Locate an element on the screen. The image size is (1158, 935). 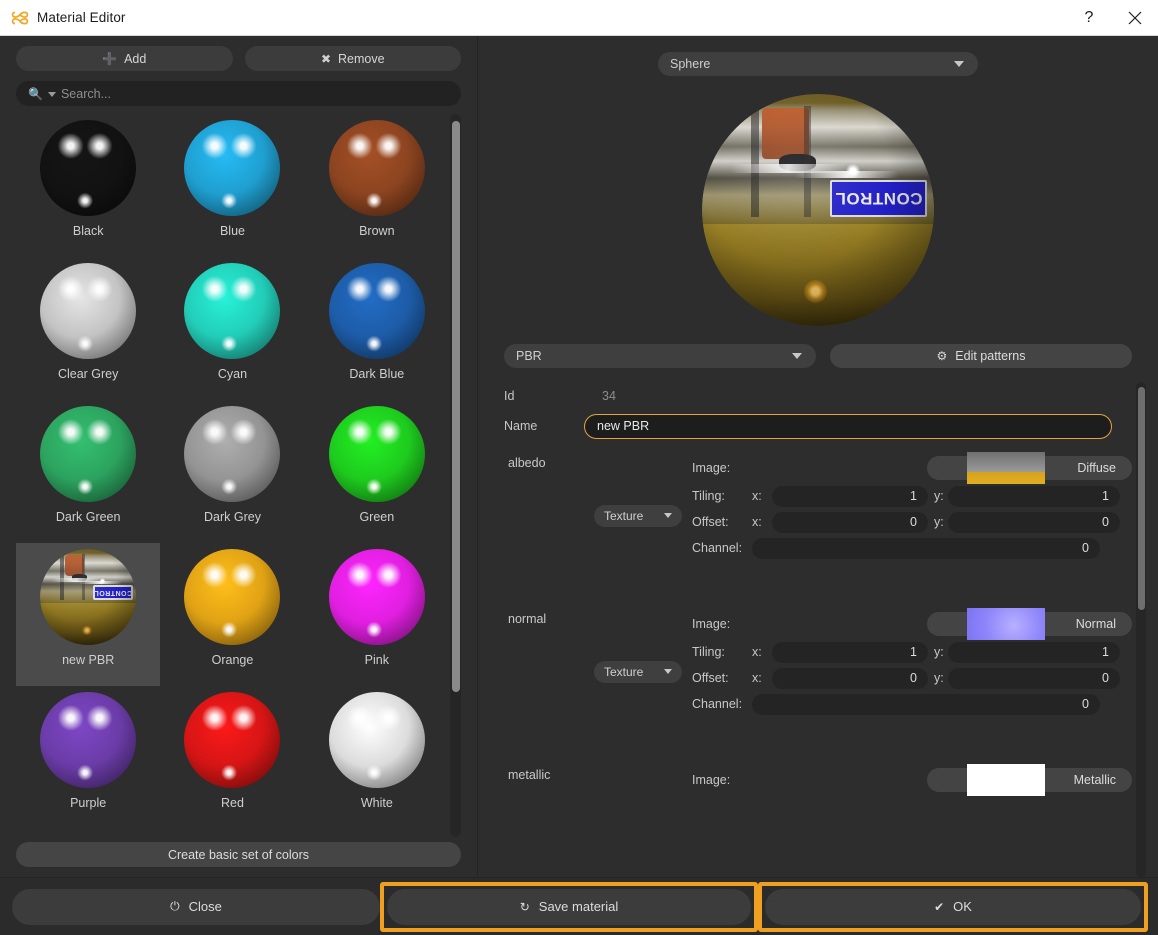
remove-material-button: ✖ Remove is located at coordinates (352, 58).